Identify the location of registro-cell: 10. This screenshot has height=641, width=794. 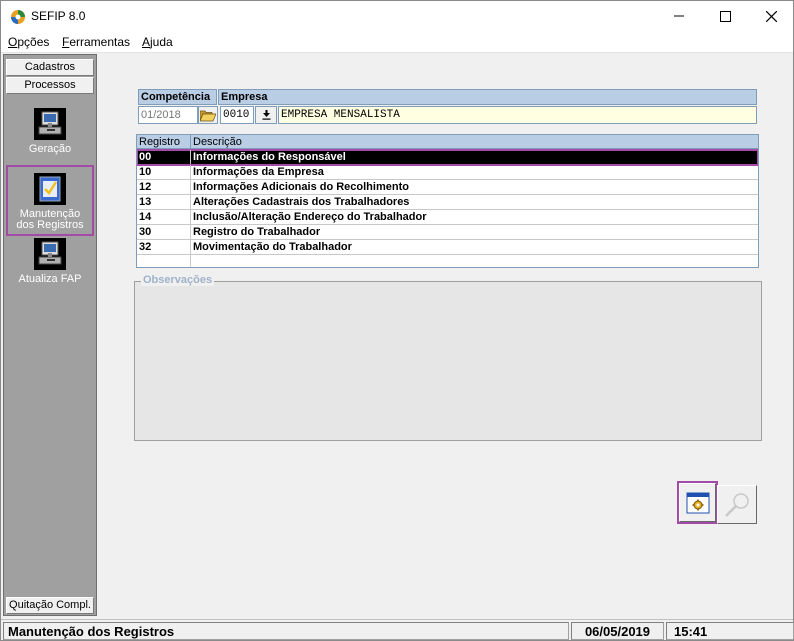
(164, 172).